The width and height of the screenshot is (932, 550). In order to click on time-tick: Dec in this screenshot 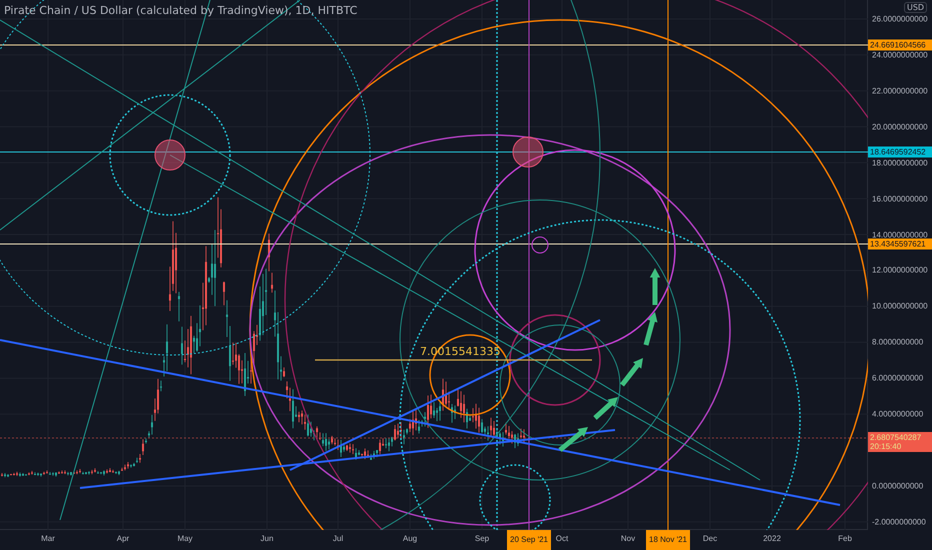, I will do `click(710, 538)`.